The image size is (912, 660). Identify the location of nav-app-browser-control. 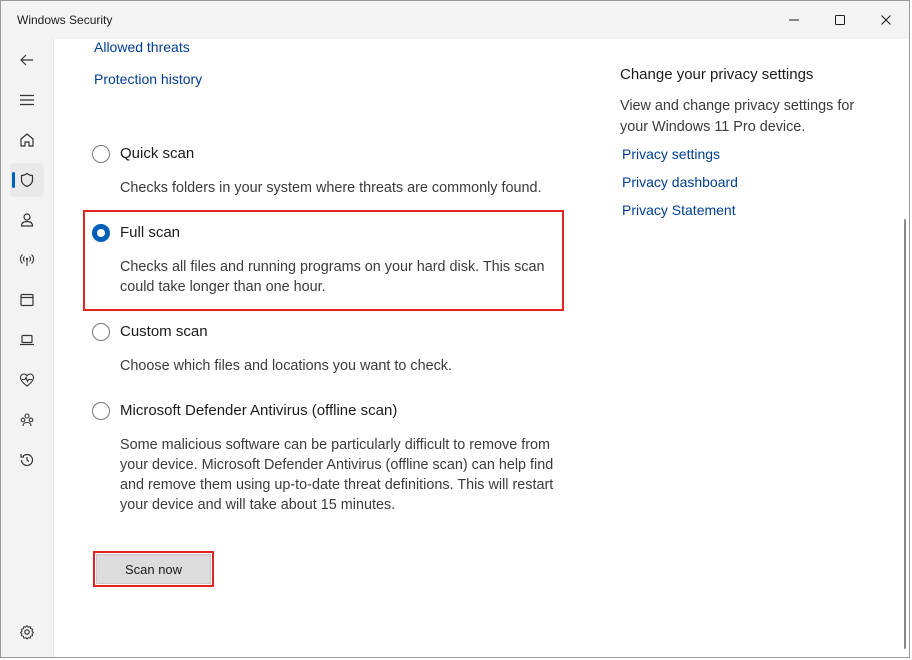
(27, 300).